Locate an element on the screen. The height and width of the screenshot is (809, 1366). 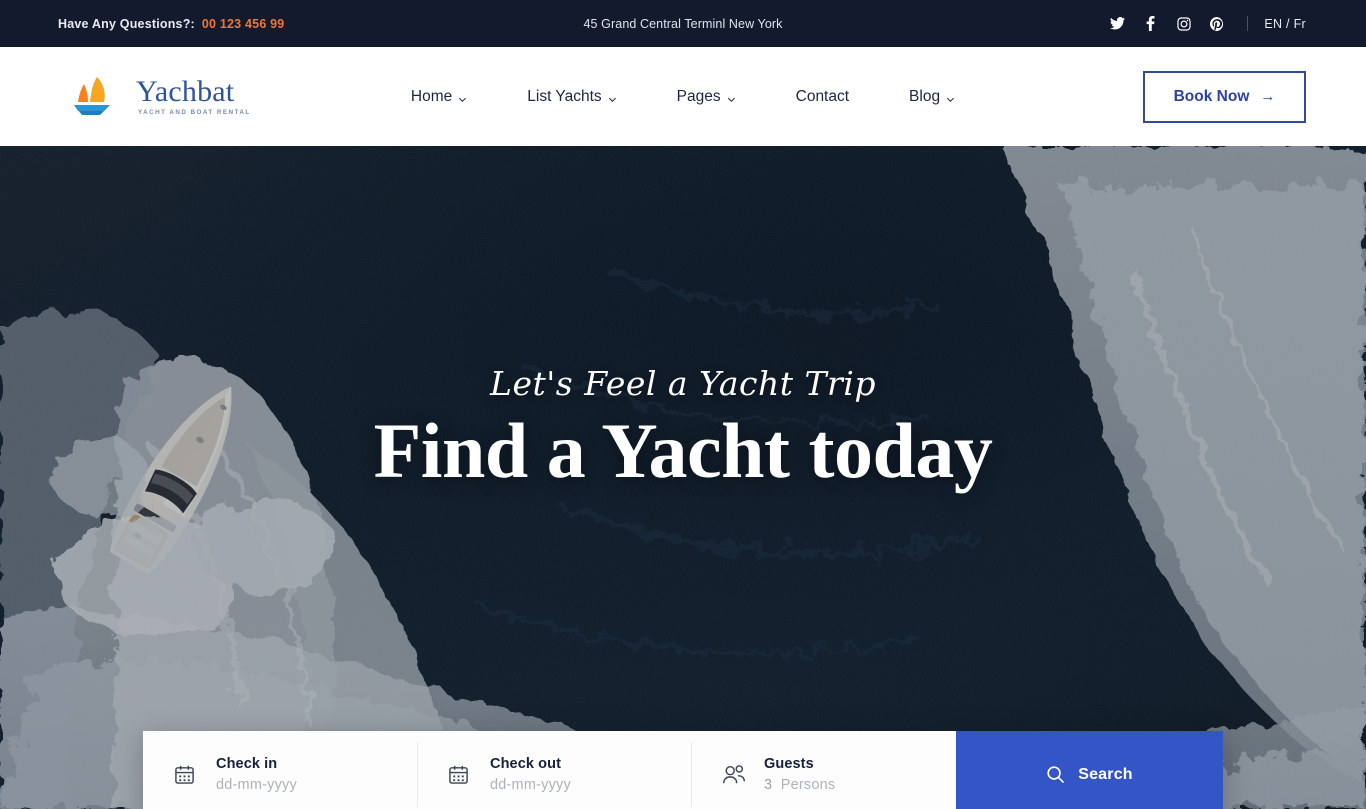
guests-value: 3 Persons is located at coordinates (799, 785).